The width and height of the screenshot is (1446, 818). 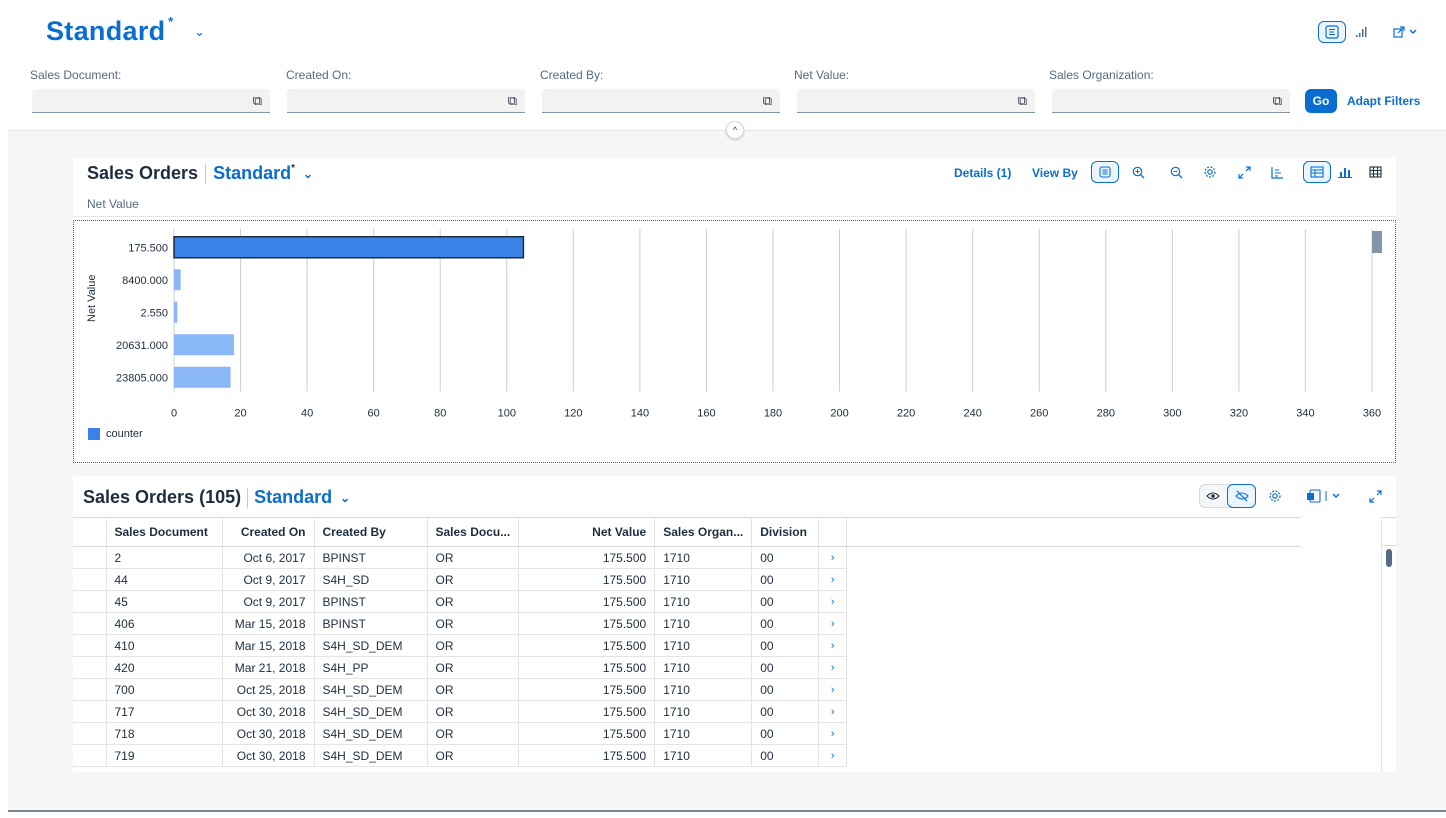 What do you see at coordinates (916, 101) in the screenshot?
I see `net-value-field: ⧉` at bounding box center [916, 101].